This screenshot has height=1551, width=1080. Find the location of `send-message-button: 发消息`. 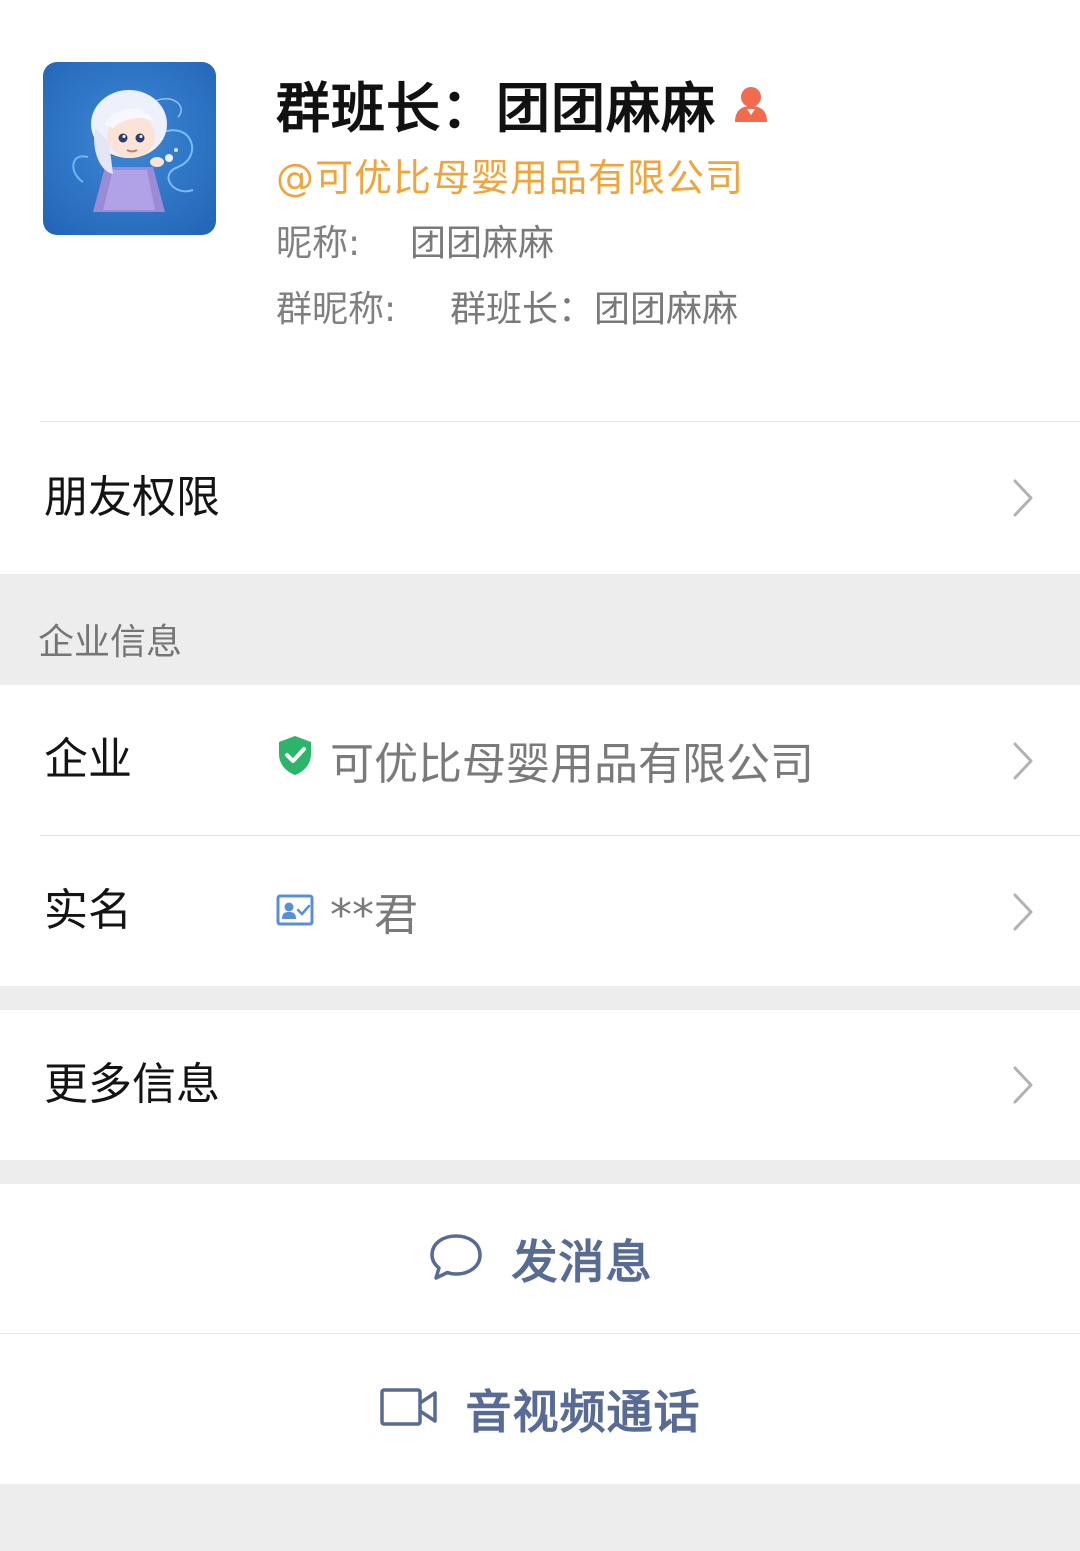

send-message-button: 发消息 is located at coordinates (540, 1258).